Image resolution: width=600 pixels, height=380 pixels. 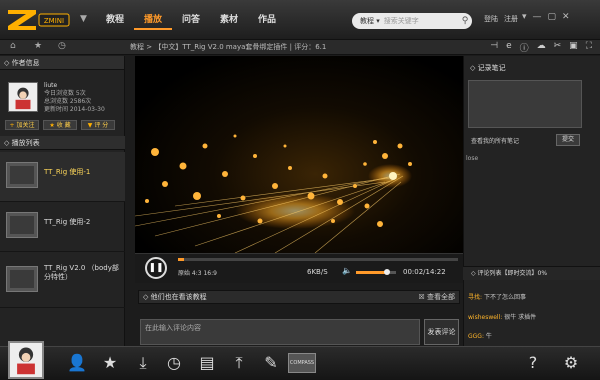 I want to click on playlist-item-title: TT_Rig 使用-1, so click(x=67, y=172).